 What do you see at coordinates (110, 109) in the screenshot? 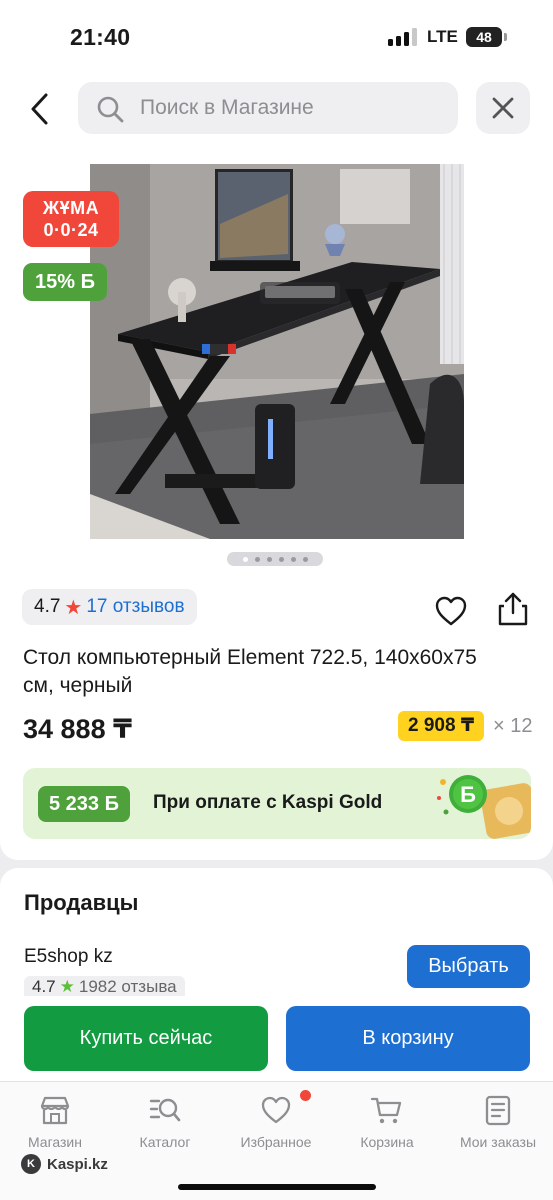
I see `search-icon` at bounding box center [110, 109].